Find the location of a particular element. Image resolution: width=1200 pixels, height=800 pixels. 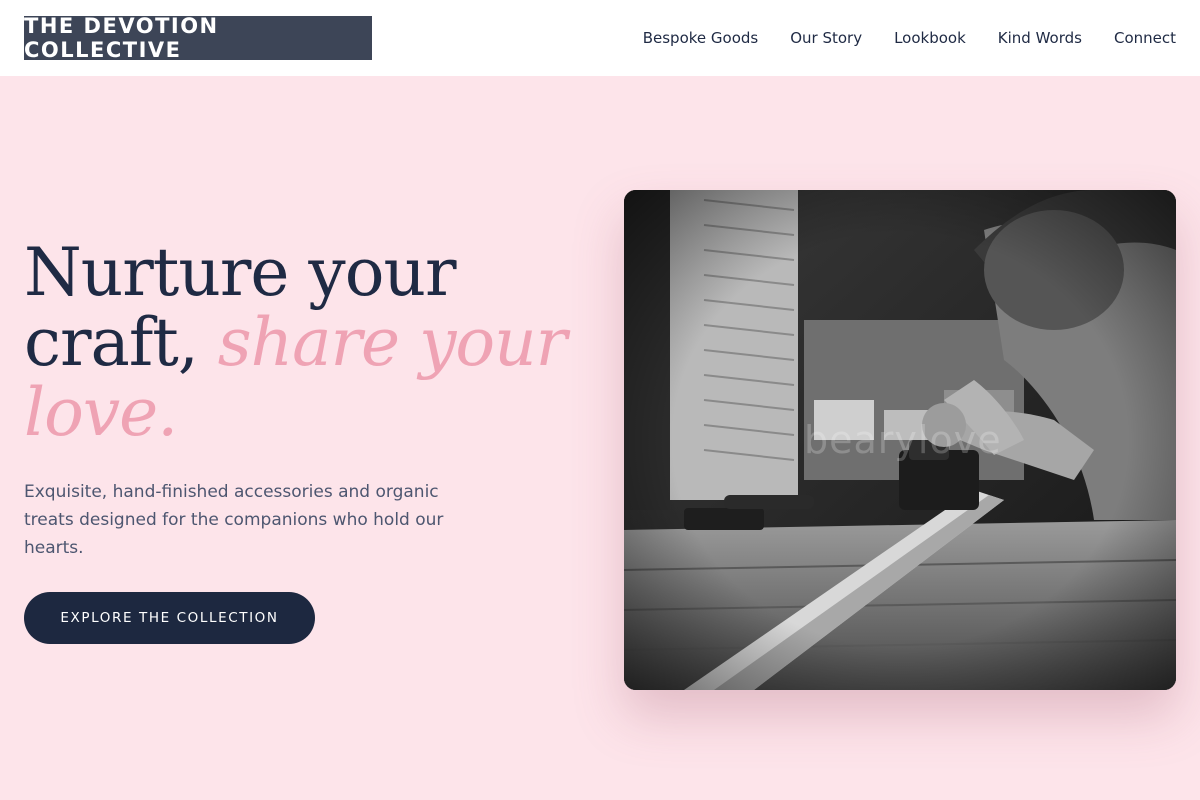

nav-link-lookbook: Lookbook is located at coordinates (930, 38).